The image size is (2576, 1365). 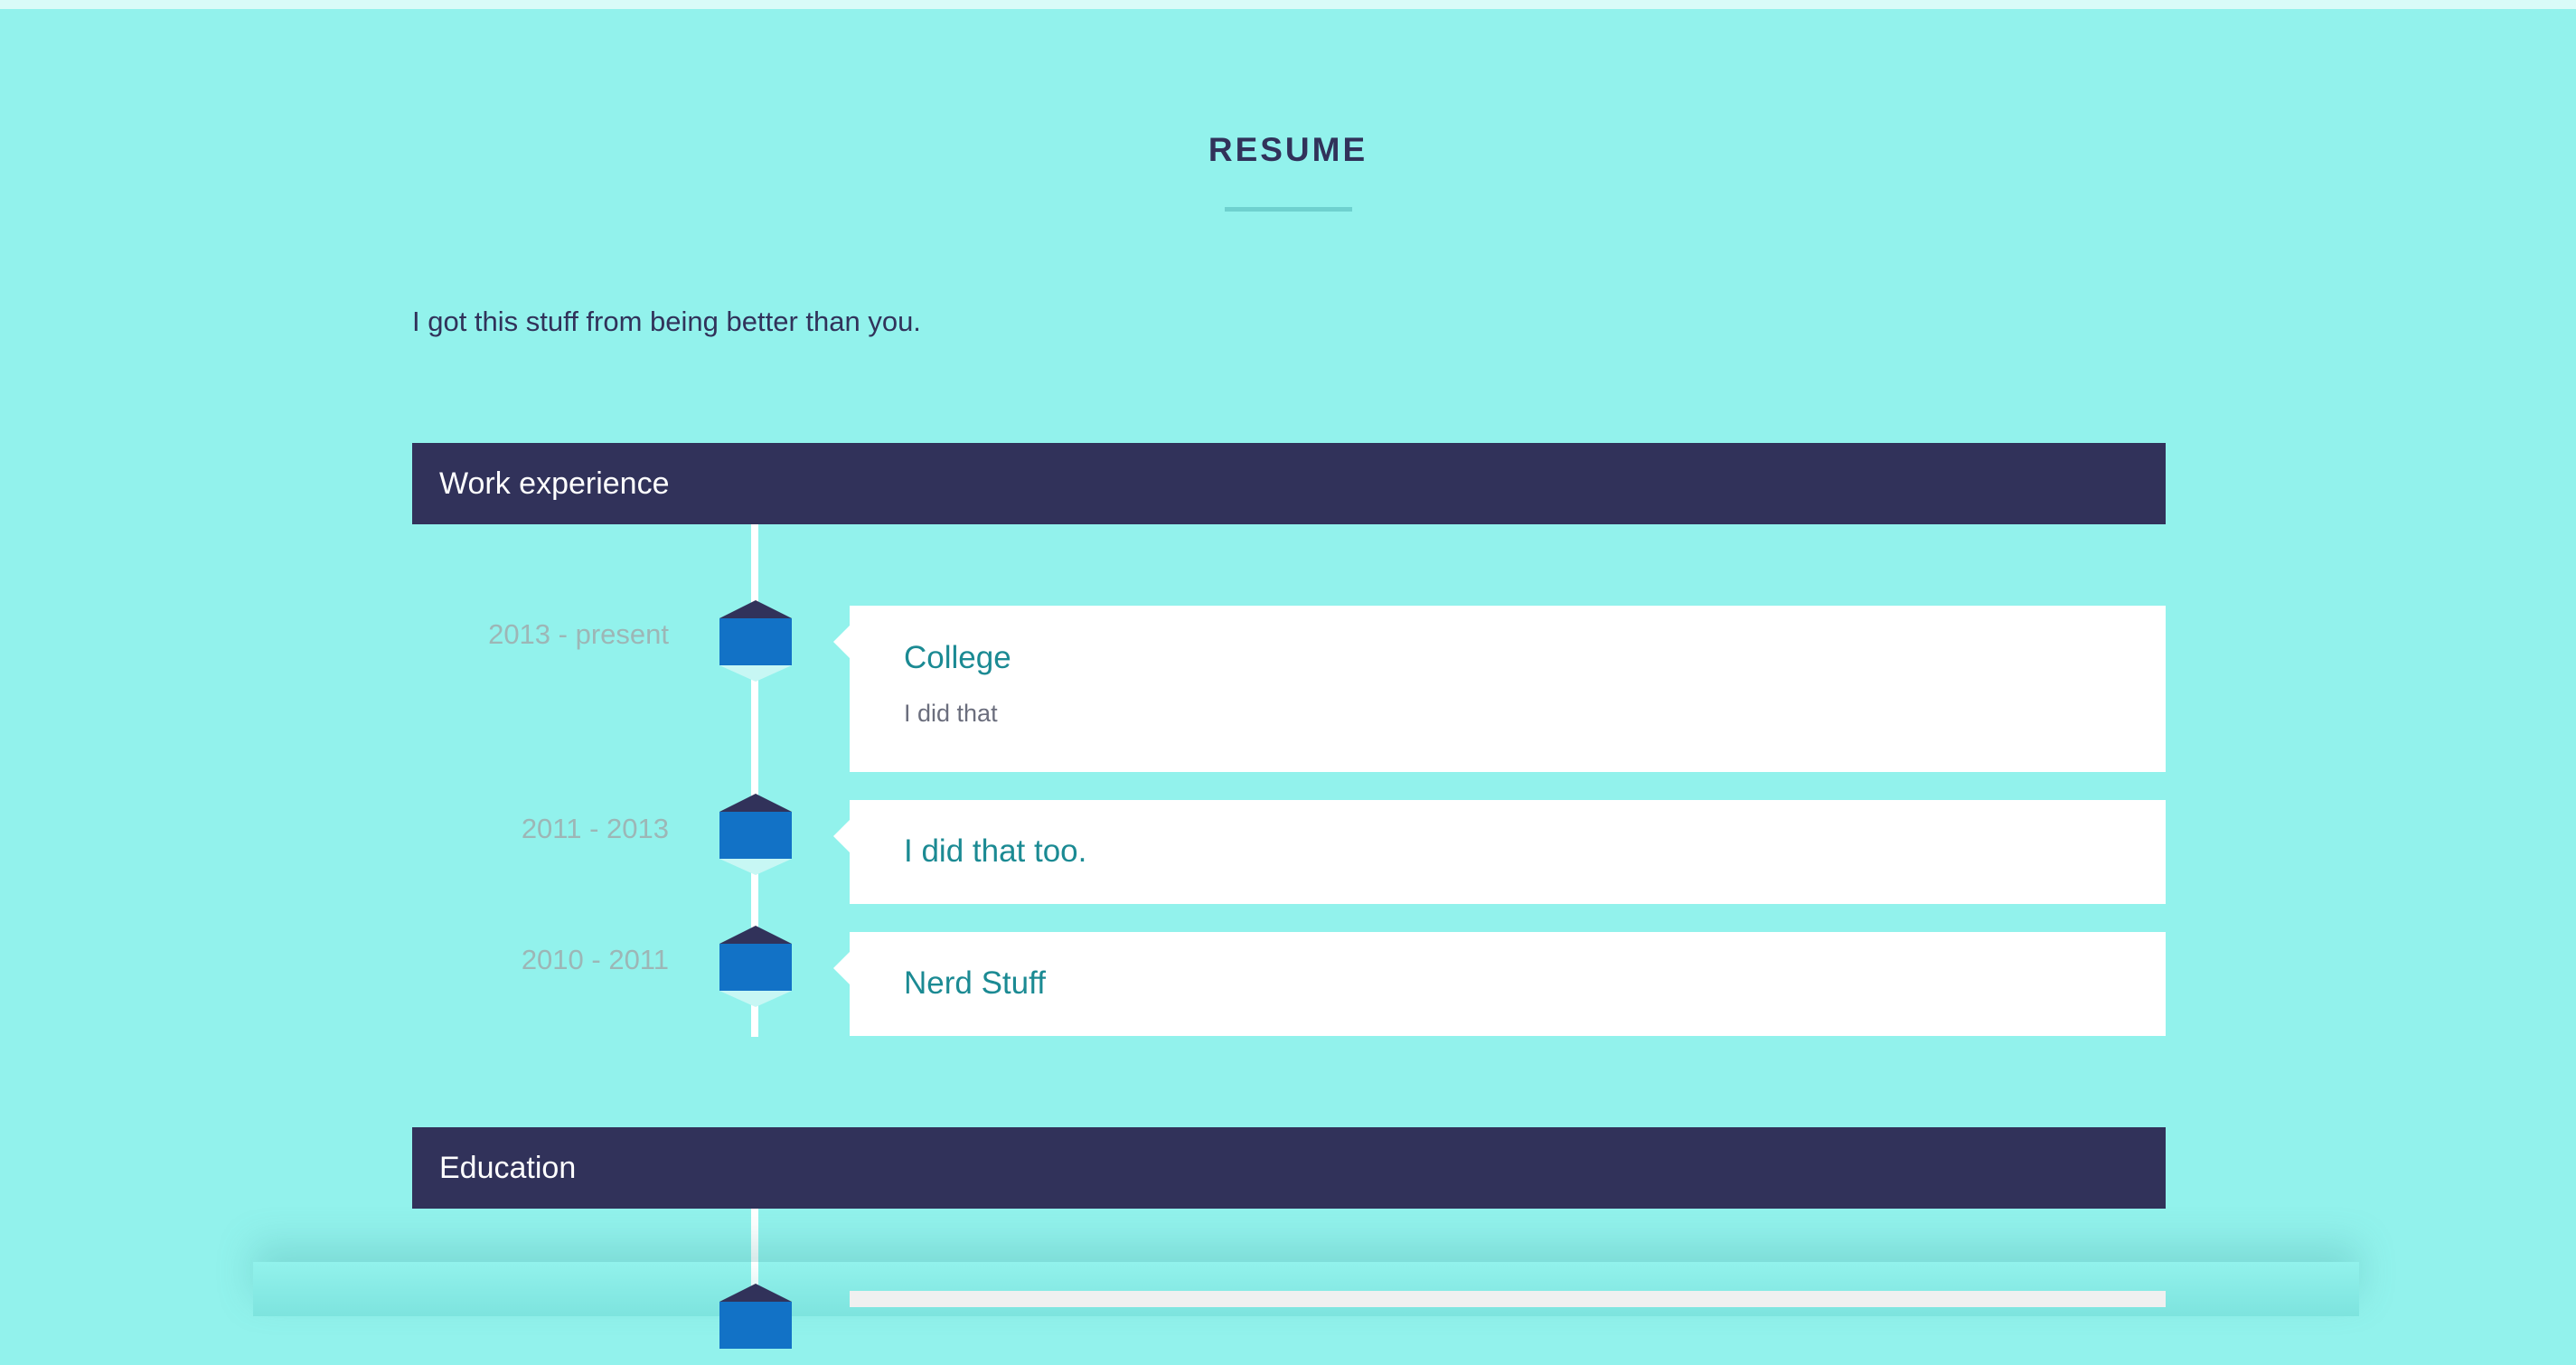 What do you see at coordinates (951, 713) in the screenshot?
I see `card-description: I did that` at bounding box center [951, 713].